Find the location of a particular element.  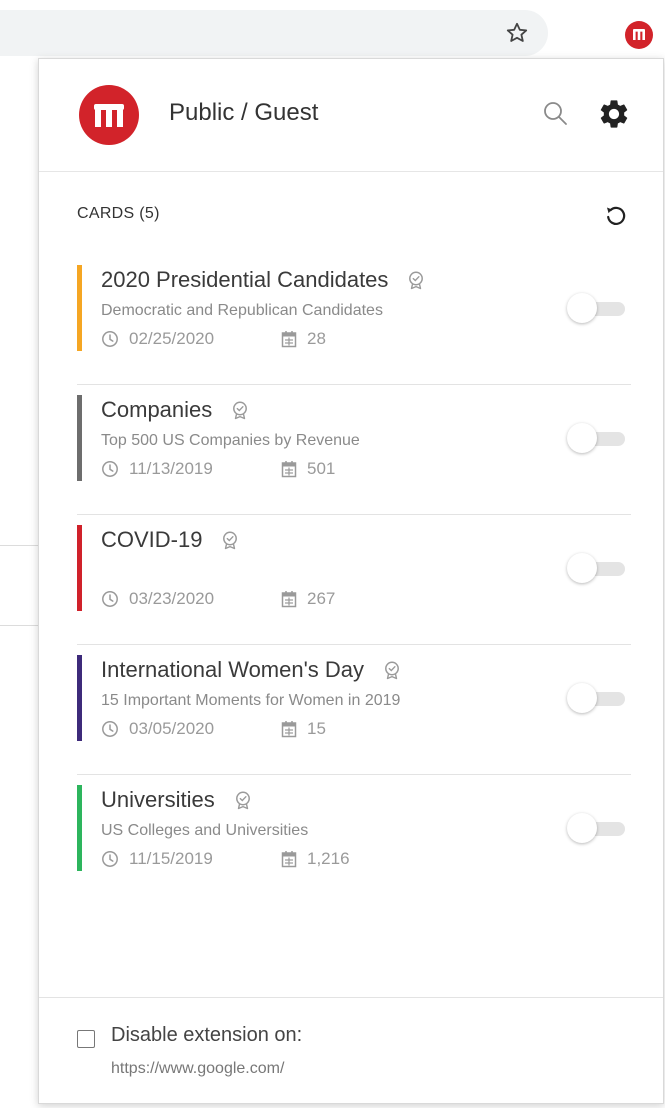

card-date: 02/25/2020 is located at coordinates (191, 339).